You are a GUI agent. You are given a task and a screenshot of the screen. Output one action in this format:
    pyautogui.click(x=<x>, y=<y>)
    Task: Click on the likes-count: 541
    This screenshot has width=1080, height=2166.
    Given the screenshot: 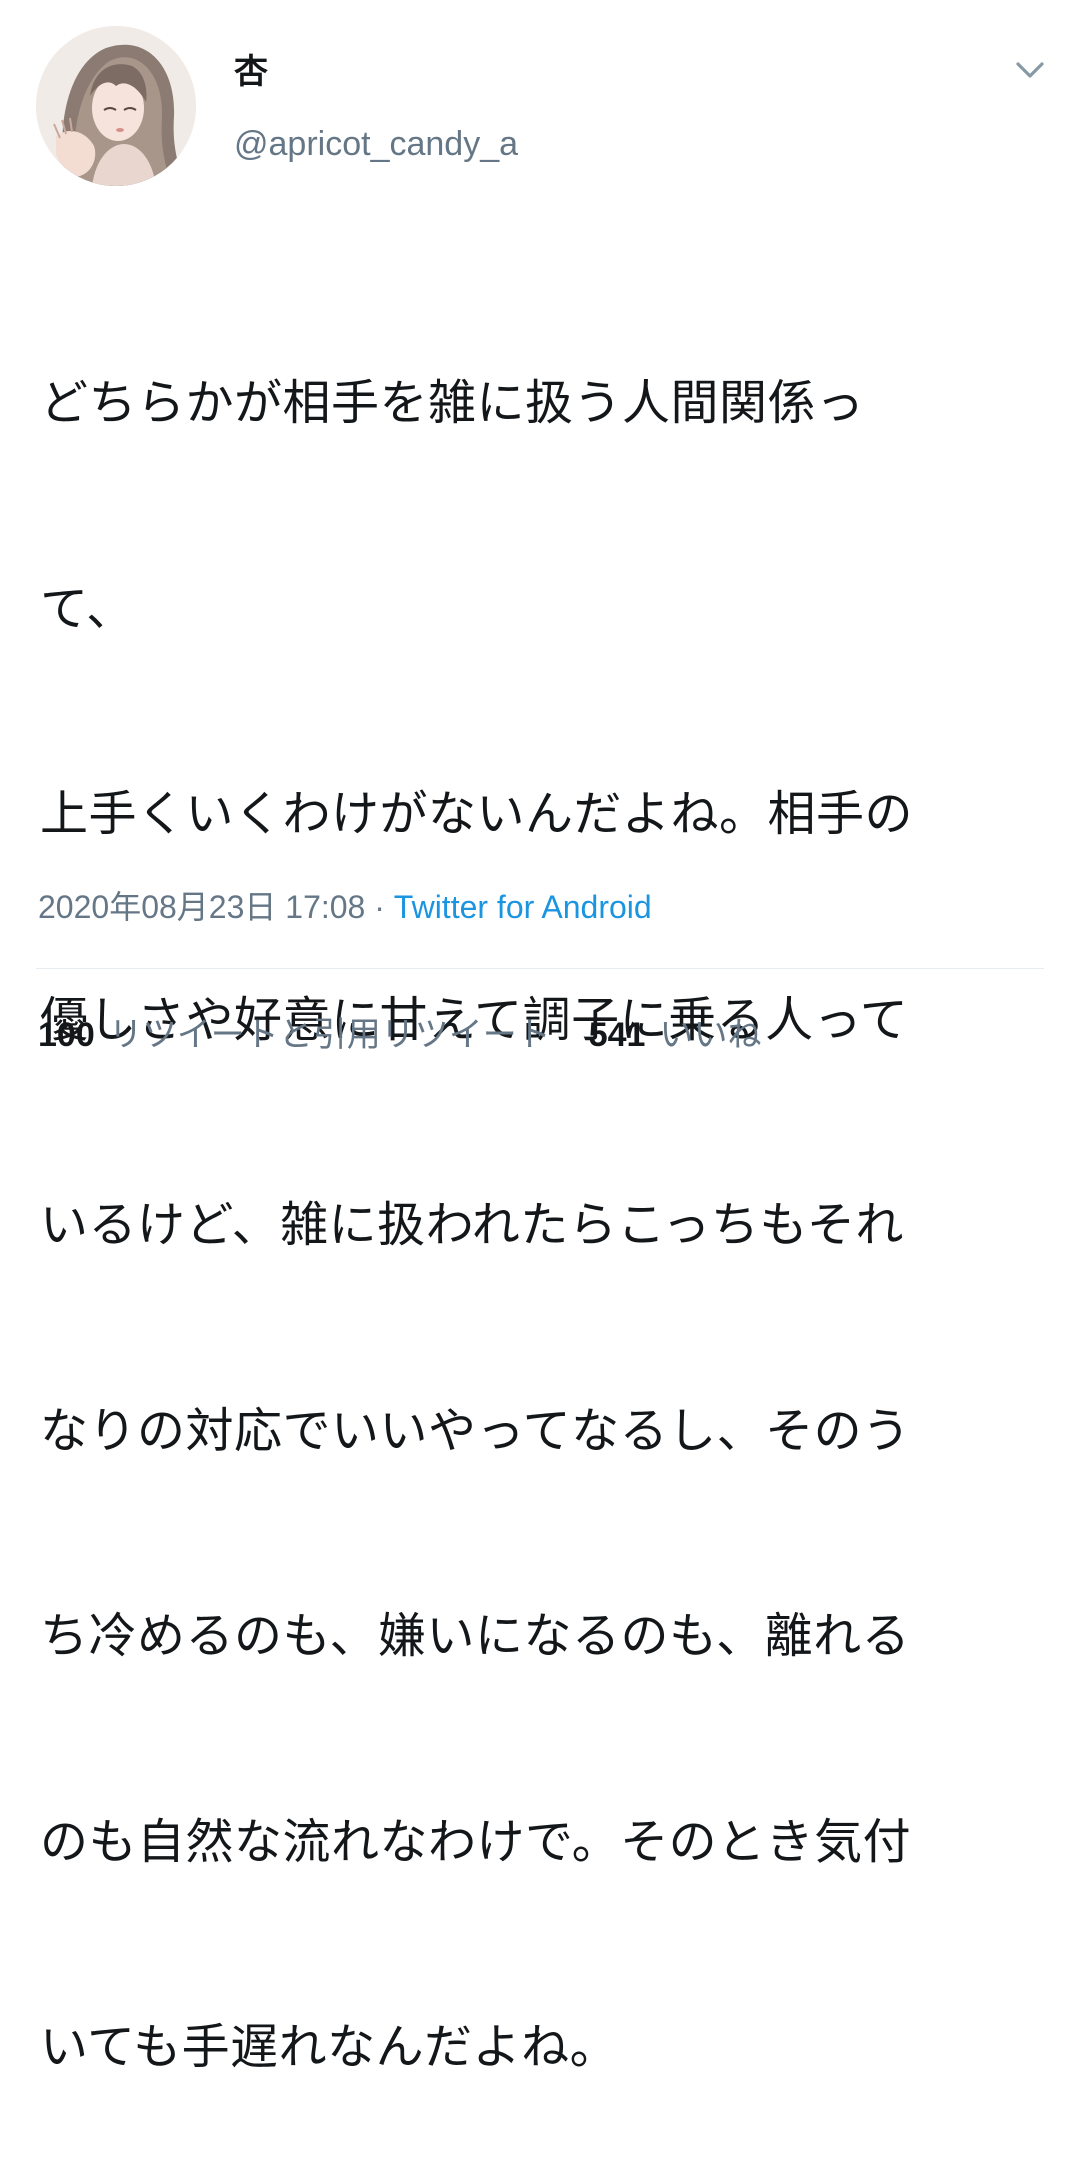 What is the action you would take?
    pyautogui.click(x=617, y=1035)
    